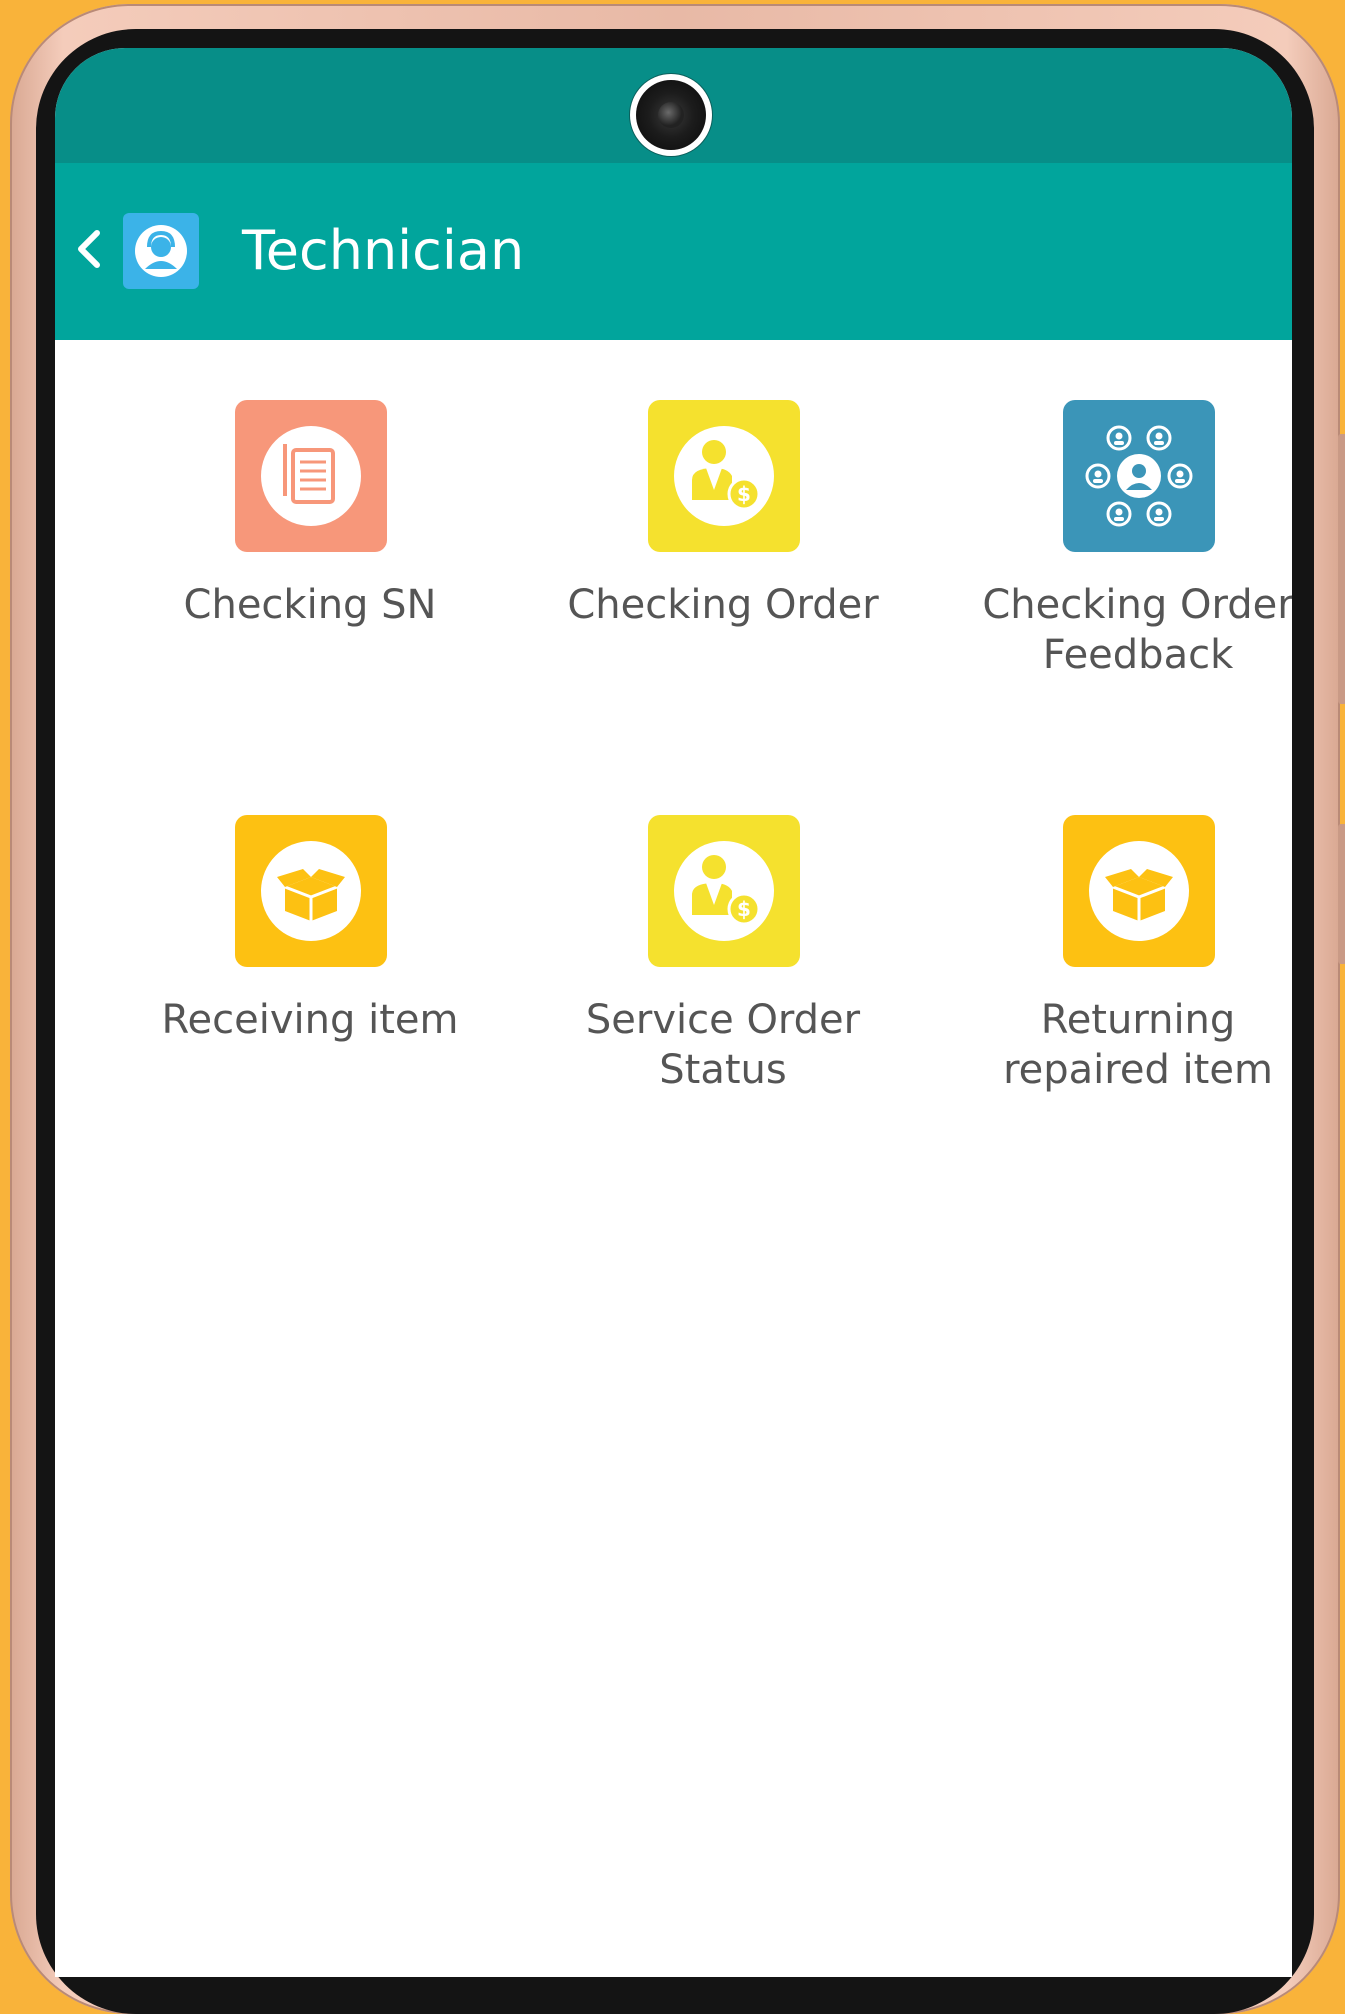  I want to click on page-title: Technician, so click(383, 250).